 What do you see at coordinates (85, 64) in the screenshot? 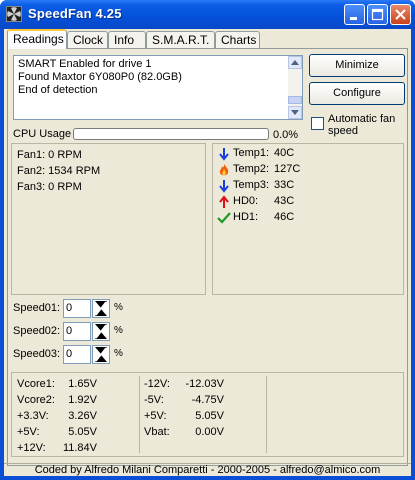
I see `log-line: SMART Enabled for drive 1` at bounding box center [85, 64].